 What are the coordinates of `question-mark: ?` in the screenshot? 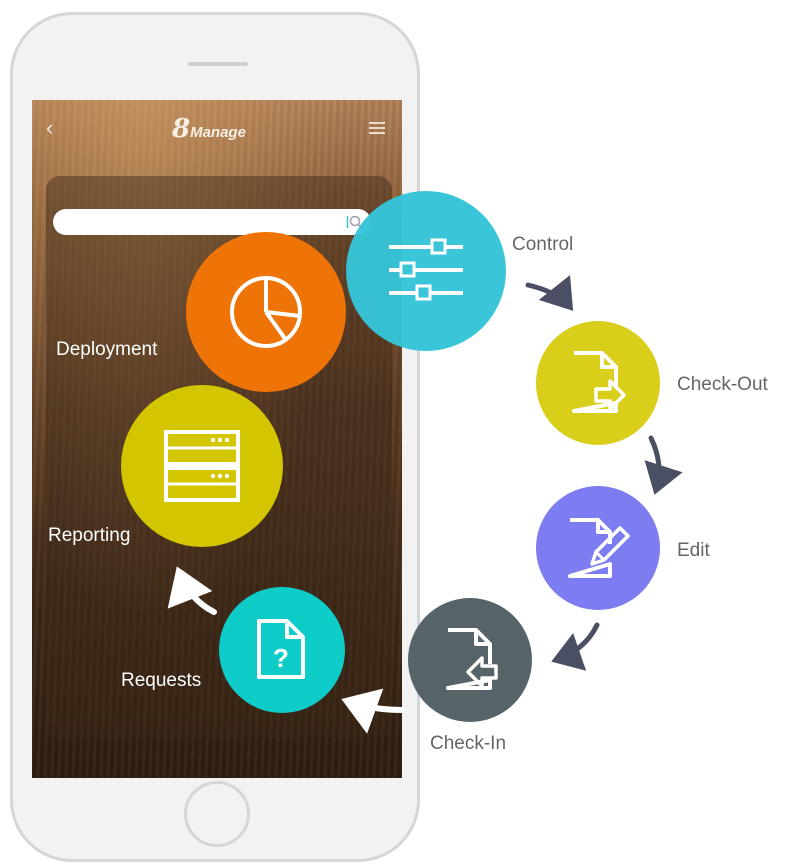 It's located at (281, 658).